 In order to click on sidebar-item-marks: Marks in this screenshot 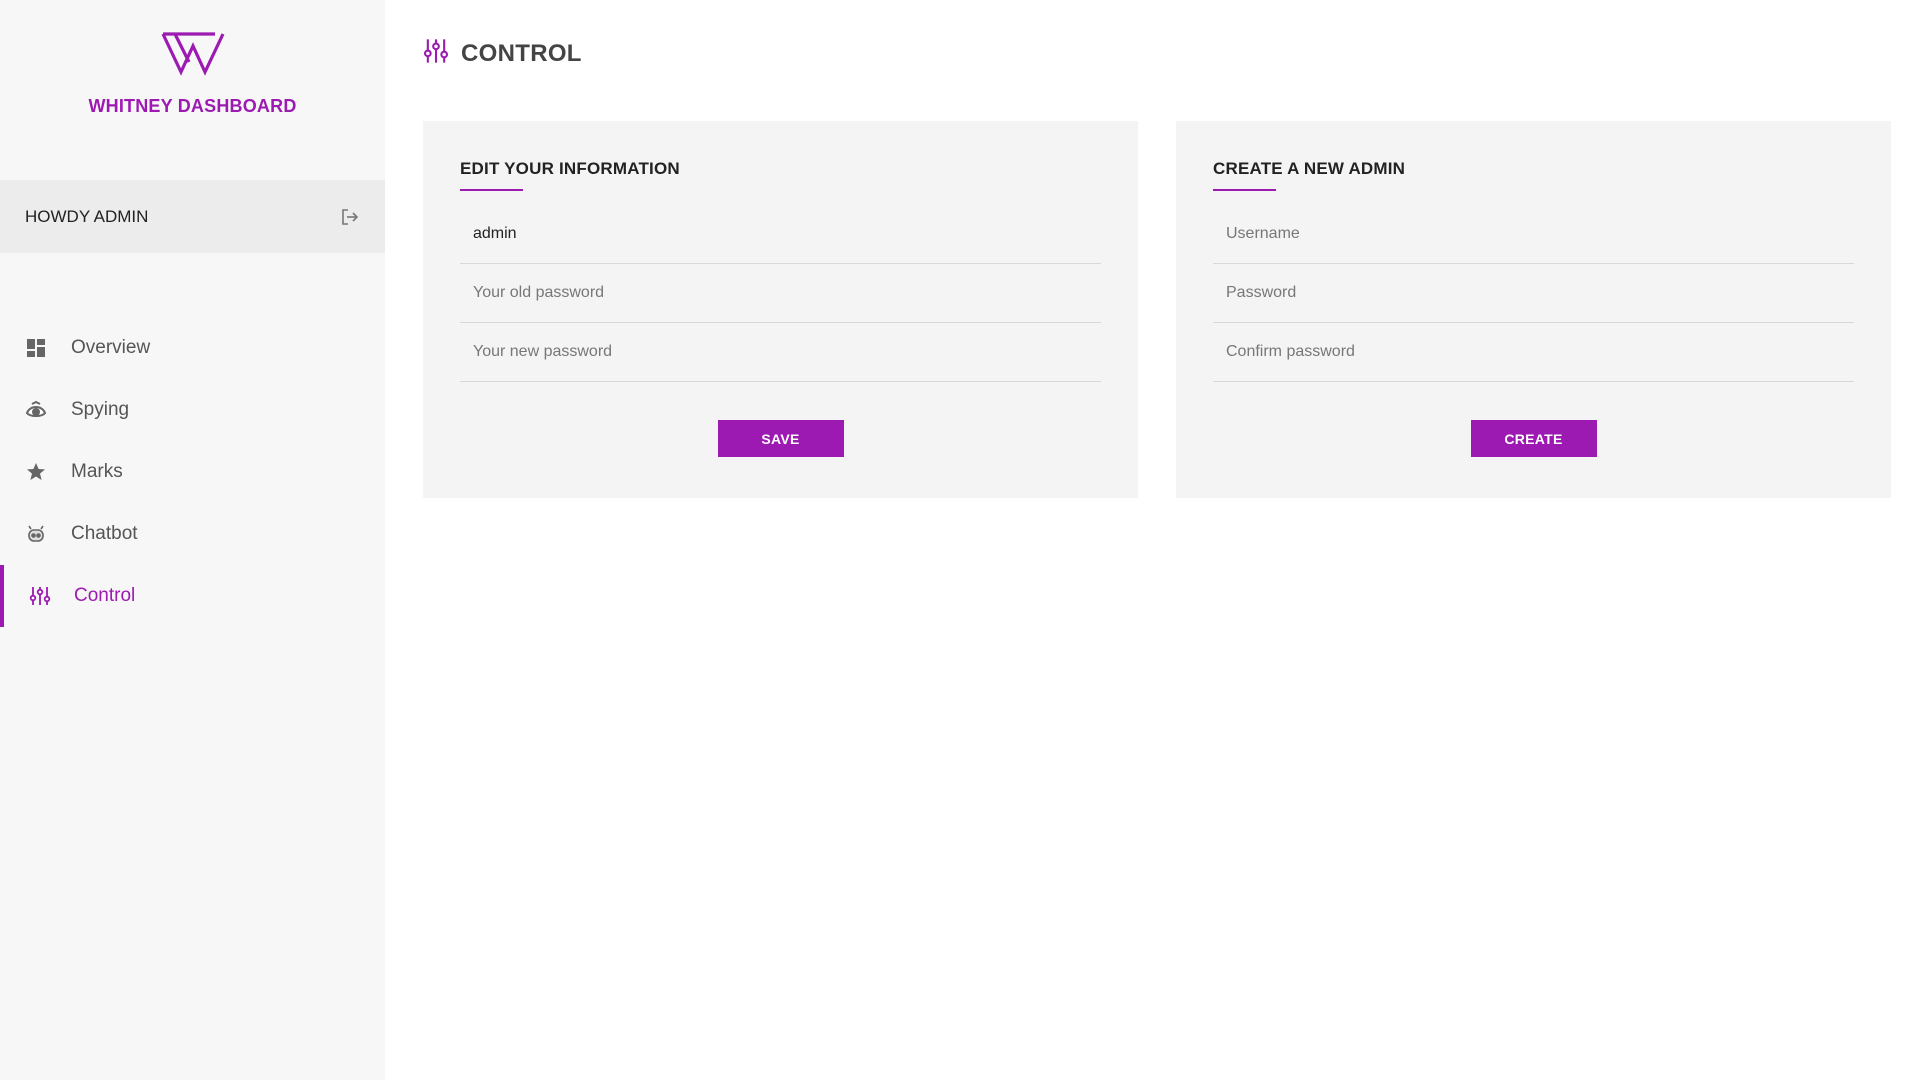, I will do `click(192, 472)`.